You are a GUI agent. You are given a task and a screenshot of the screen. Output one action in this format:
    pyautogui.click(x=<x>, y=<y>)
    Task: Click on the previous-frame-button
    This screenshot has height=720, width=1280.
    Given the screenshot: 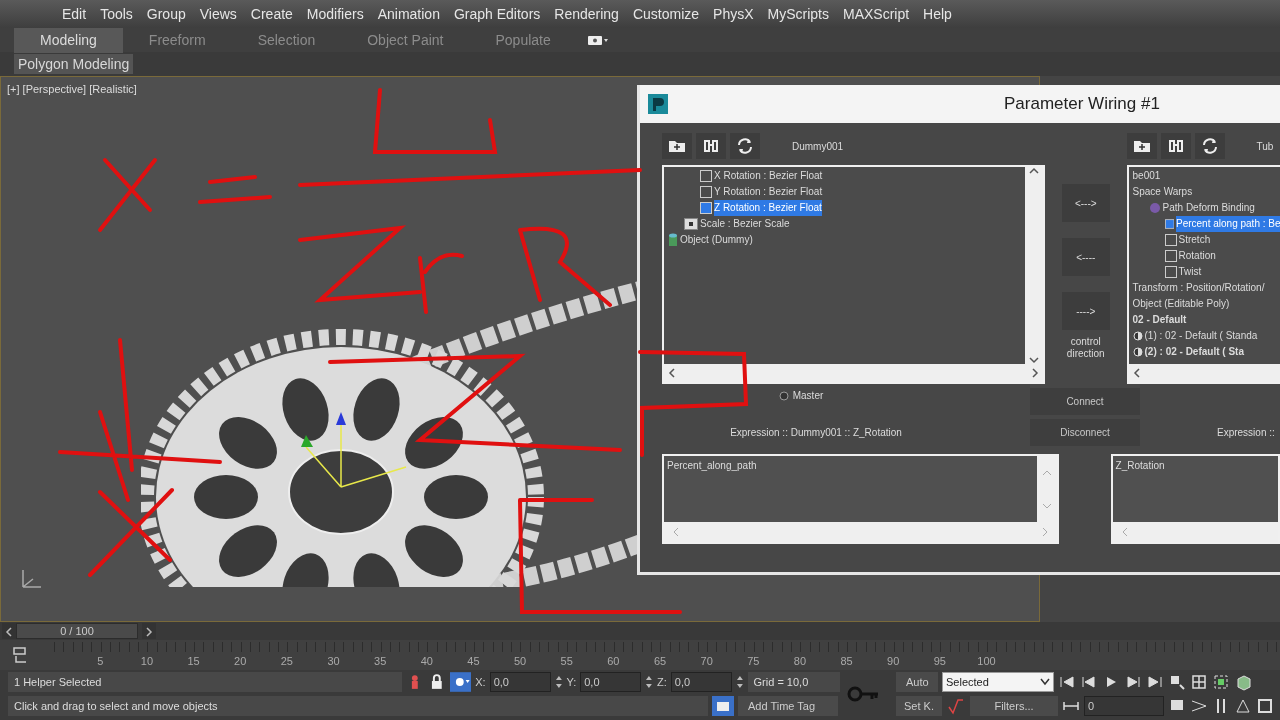 What is the action you would take?
    pyautogui.click(x=9, y=631)
    